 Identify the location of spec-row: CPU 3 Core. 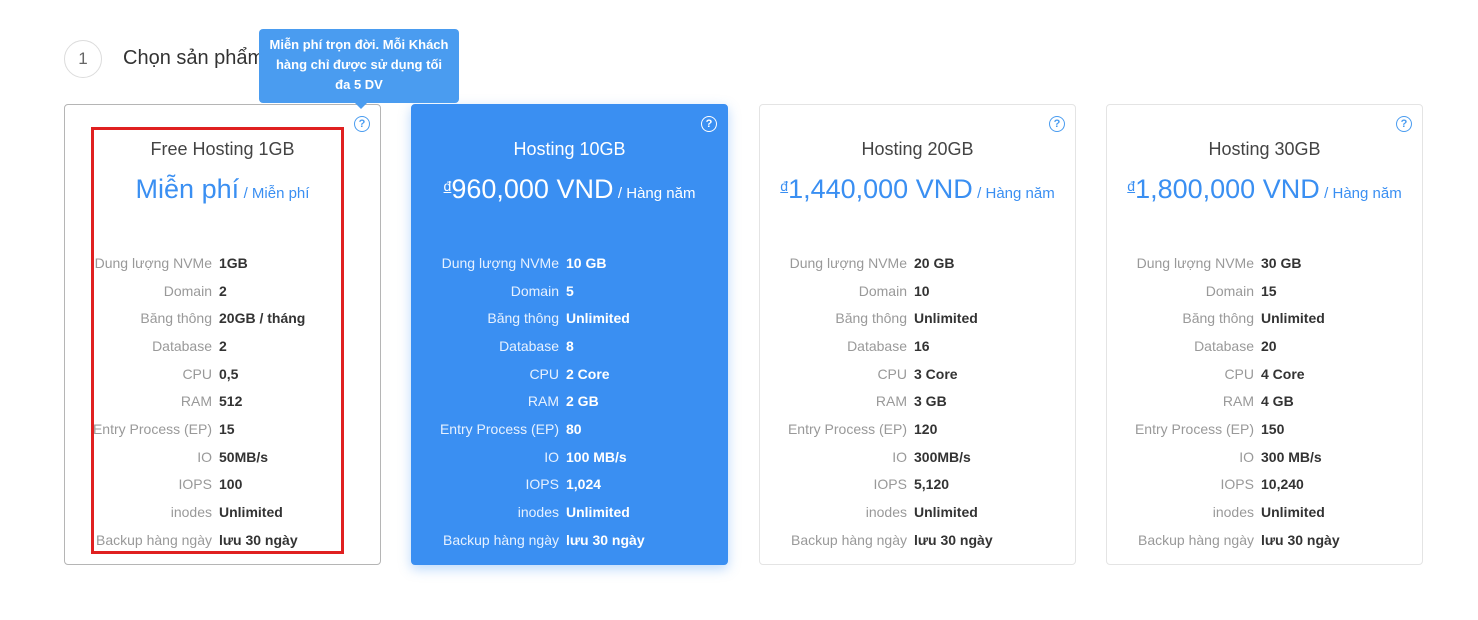
(917, 374).